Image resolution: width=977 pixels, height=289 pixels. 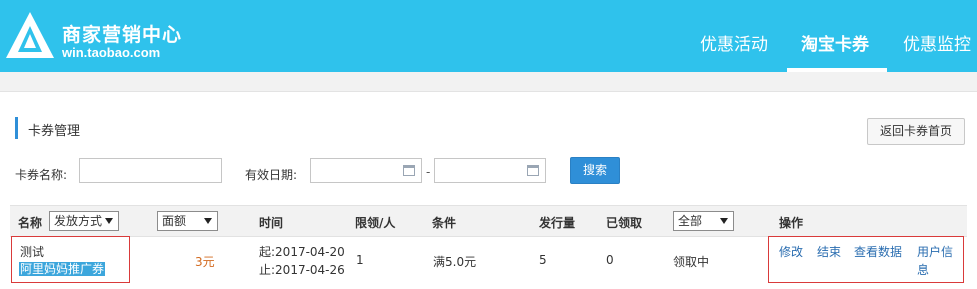 I want to click on valid-date-label: 有效日期:, so click(x=271, y=175).